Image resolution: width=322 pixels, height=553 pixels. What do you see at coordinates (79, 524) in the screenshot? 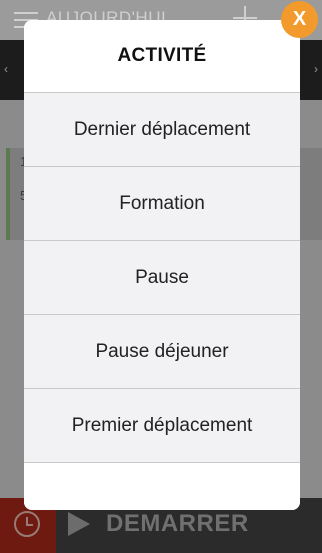
I see `play-icon` at bounding box center [79, 524].